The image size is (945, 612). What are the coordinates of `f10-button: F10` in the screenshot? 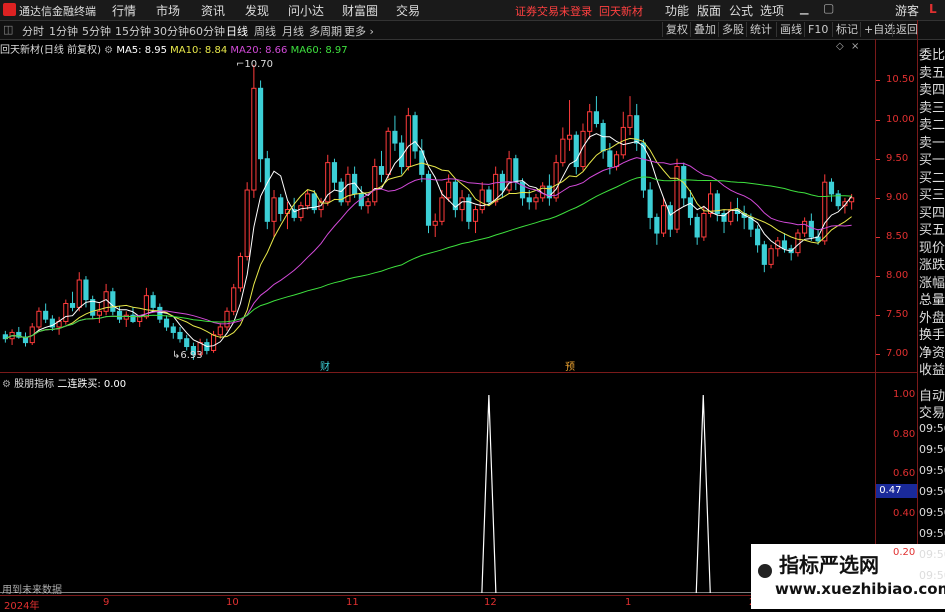 It's located at (817, 29).